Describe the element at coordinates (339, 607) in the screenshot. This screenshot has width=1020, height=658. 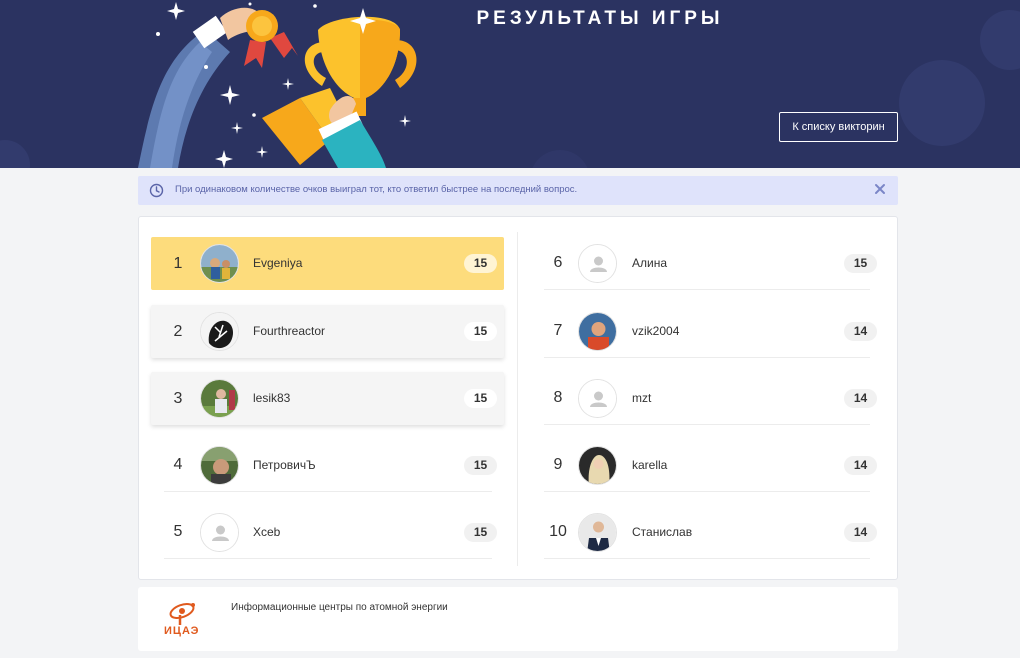
I see `sponsor-text: Информационные центры по атомной энергии` at that location.